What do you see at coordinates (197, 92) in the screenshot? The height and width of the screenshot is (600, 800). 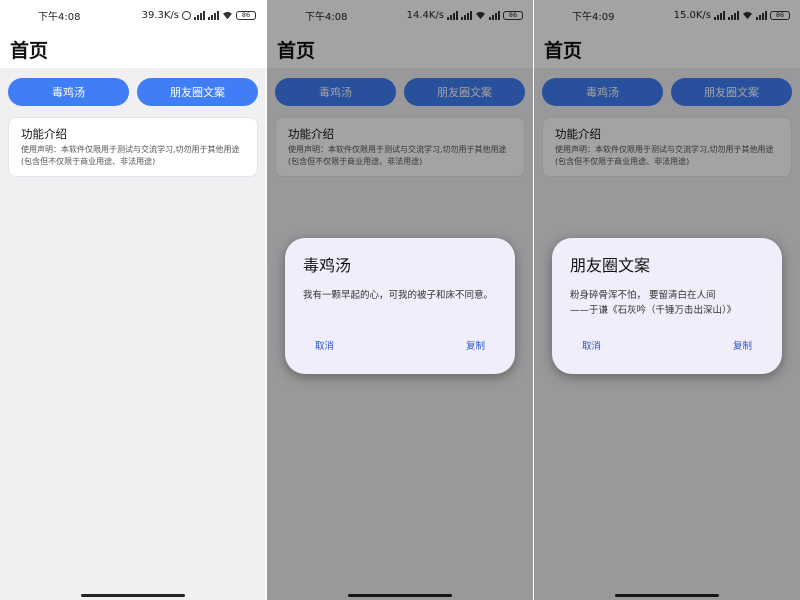 I see `moments-copy-button: 朋友圈文案` at bounding box center [197, 92].